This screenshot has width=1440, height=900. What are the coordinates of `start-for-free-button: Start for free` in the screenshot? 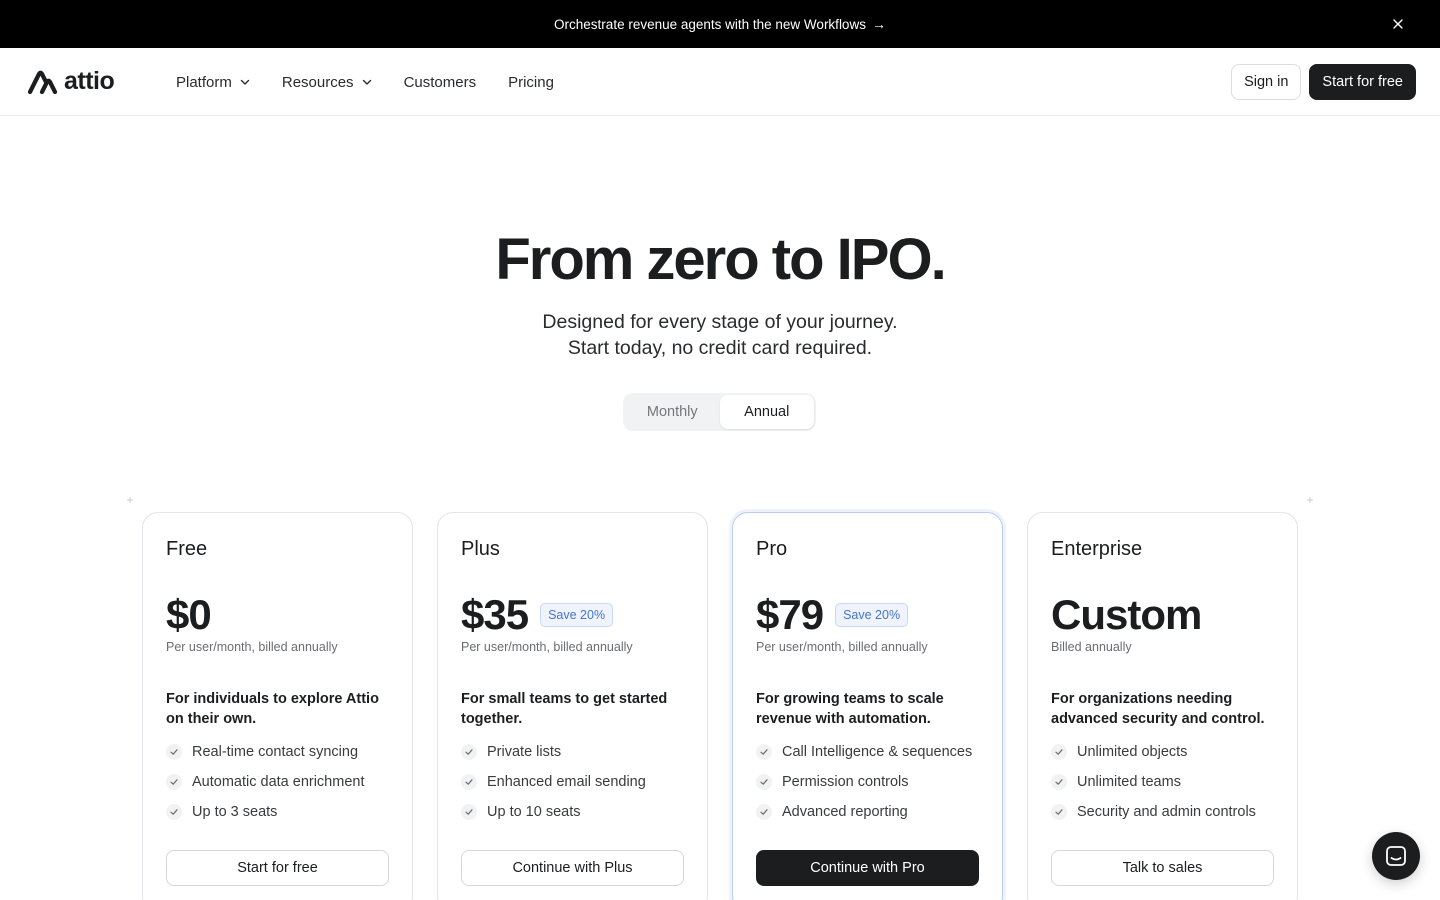 It's located at (277, 868).